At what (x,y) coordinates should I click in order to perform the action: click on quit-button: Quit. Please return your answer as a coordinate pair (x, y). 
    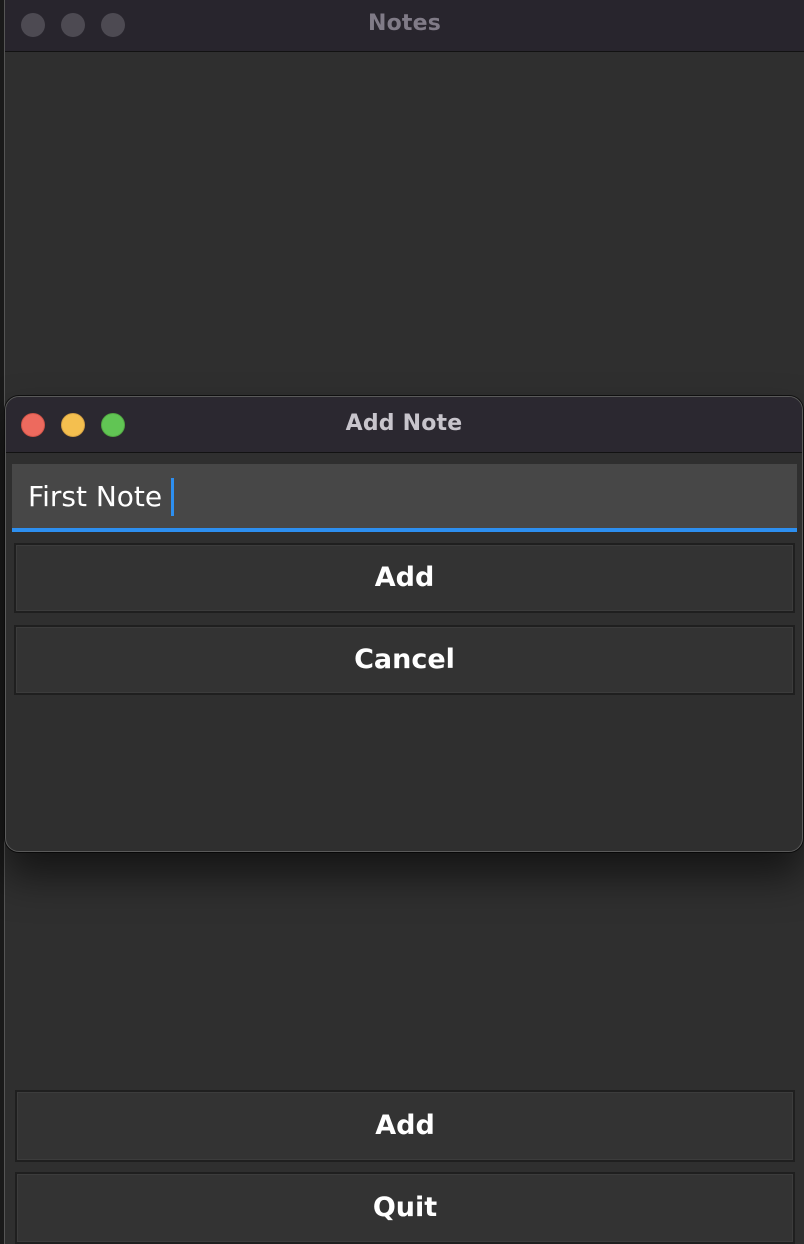
    Looking at the image, I should click on (405, 1208).